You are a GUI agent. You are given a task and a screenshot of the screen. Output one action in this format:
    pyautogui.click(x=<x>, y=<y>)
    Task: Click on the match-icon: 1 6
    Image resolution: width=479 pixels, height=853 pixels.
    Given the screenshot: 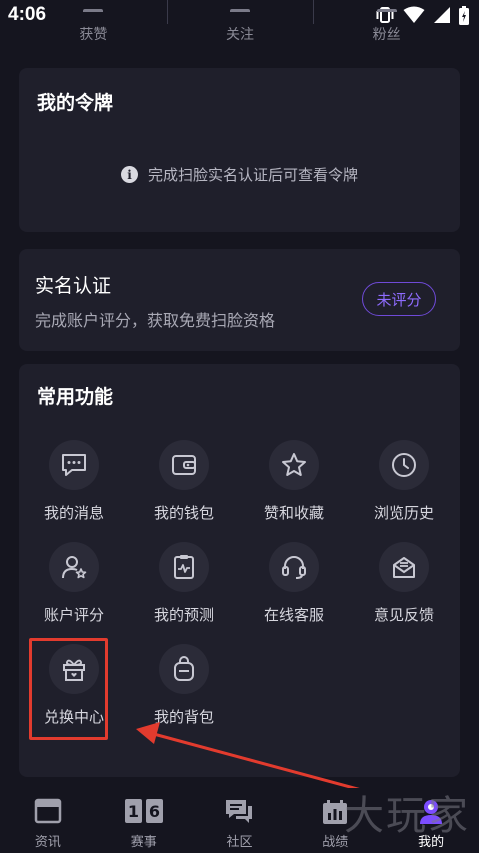 What is the action you would take?
    pyautogui.click(x=143, y=811)
    